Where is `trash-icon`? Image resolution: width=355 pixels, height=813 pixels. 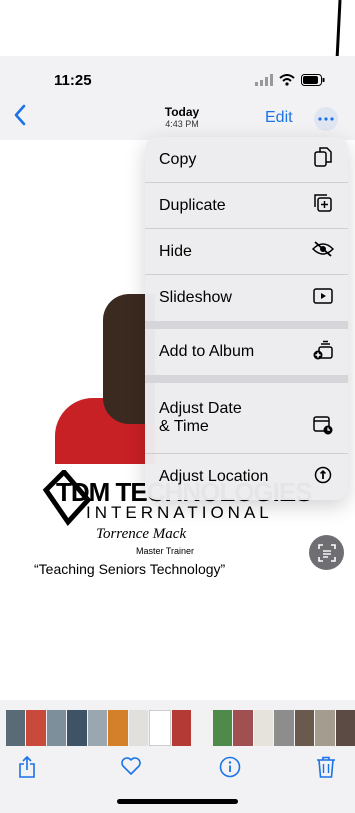
trash-icon is located at coordinates (326, 767).